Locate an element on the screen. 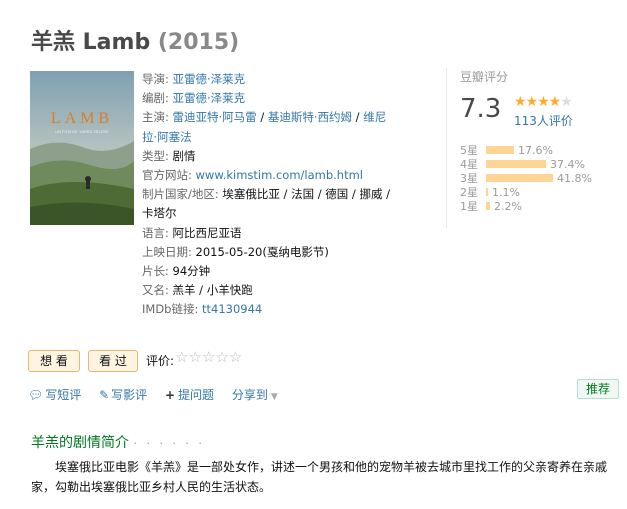 Image resolution: width=627 pixels, height=509 pixels. info-site: 官方网站: www.kimstim.com/lamb.html is located at coordinates (252, 175).